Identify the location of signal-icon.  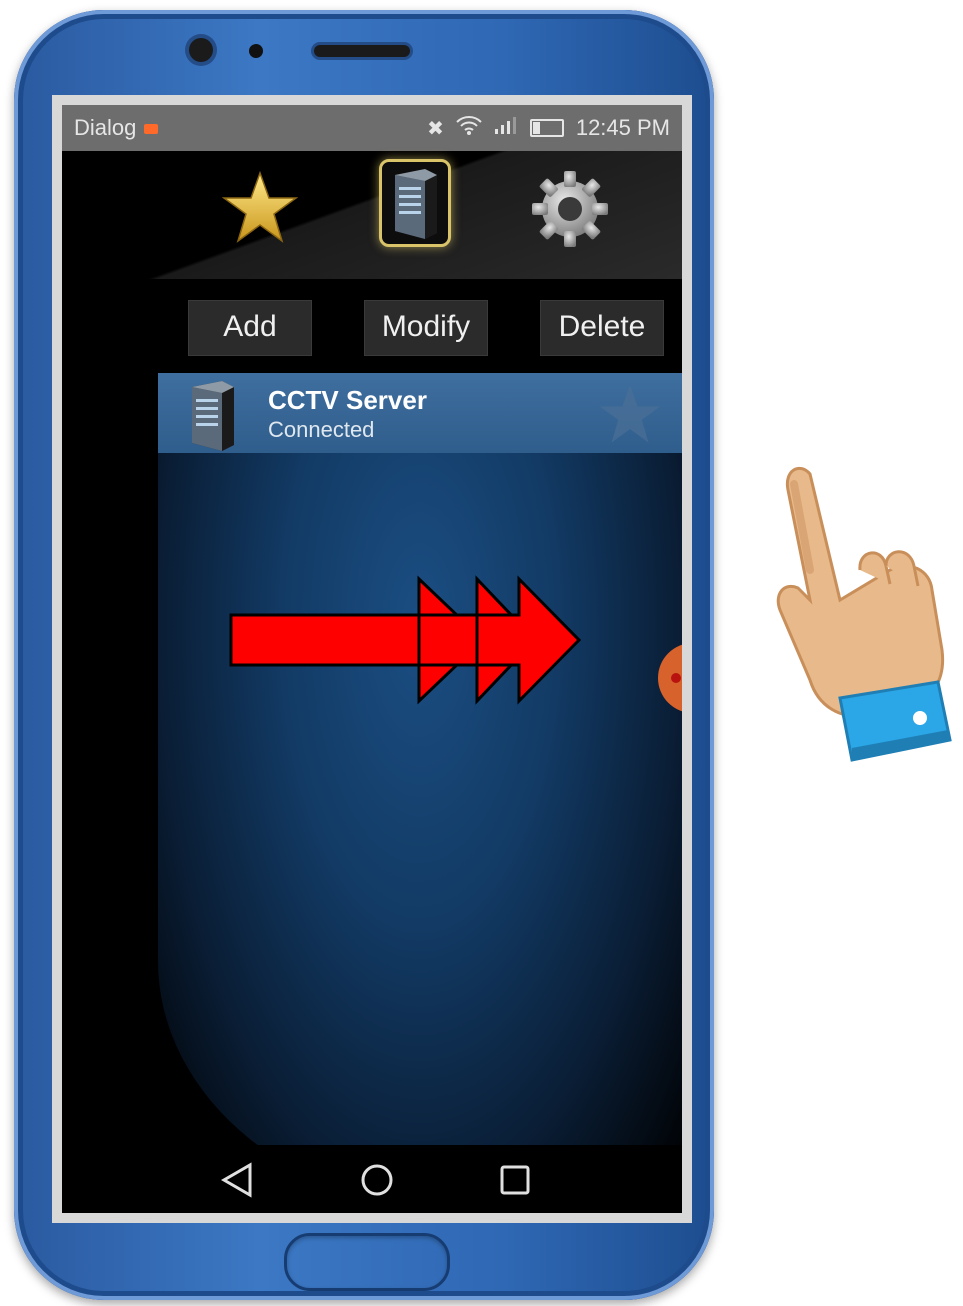
(506, 128).